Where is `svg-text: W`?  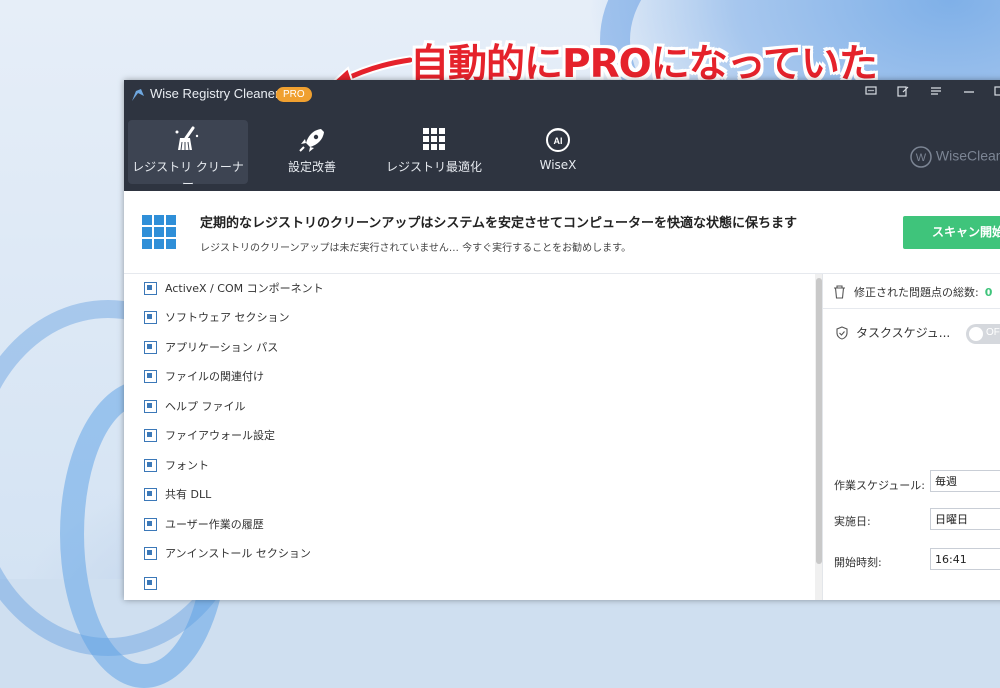 svg-text: W is located at coordinates (921, 158).